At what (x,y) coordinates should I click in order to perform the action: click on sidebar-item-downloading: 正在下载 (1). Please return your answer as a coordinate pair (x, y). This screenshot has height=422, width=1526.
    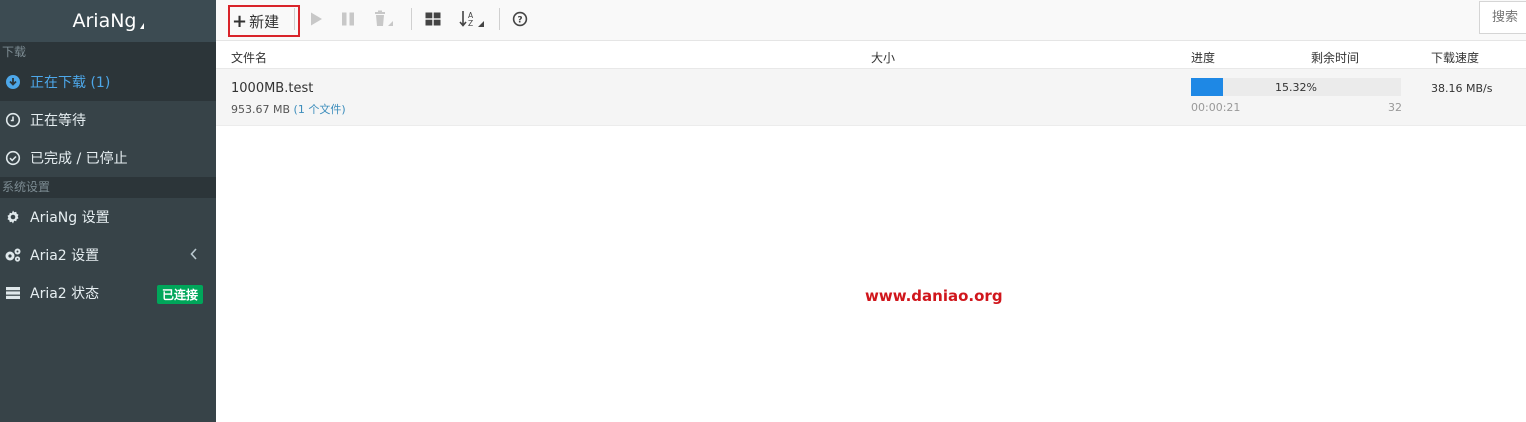
    Looking at the image, I should click on (108, 82).